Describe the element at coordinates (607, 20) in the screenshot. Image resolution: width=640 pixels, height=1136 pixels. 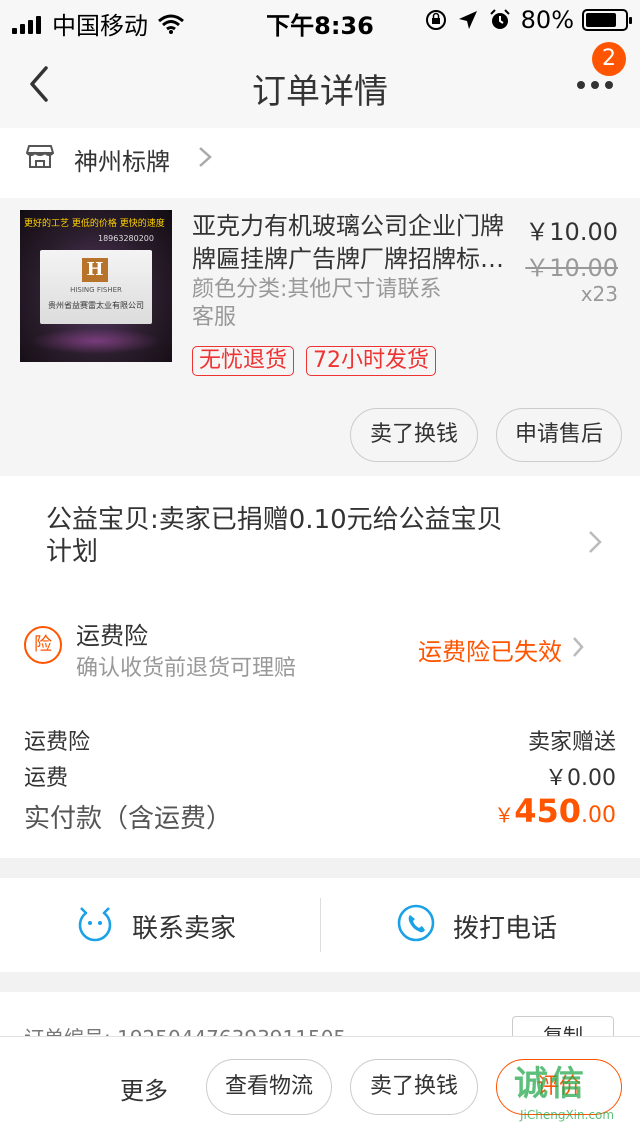
I see `battery-icon` at that location.